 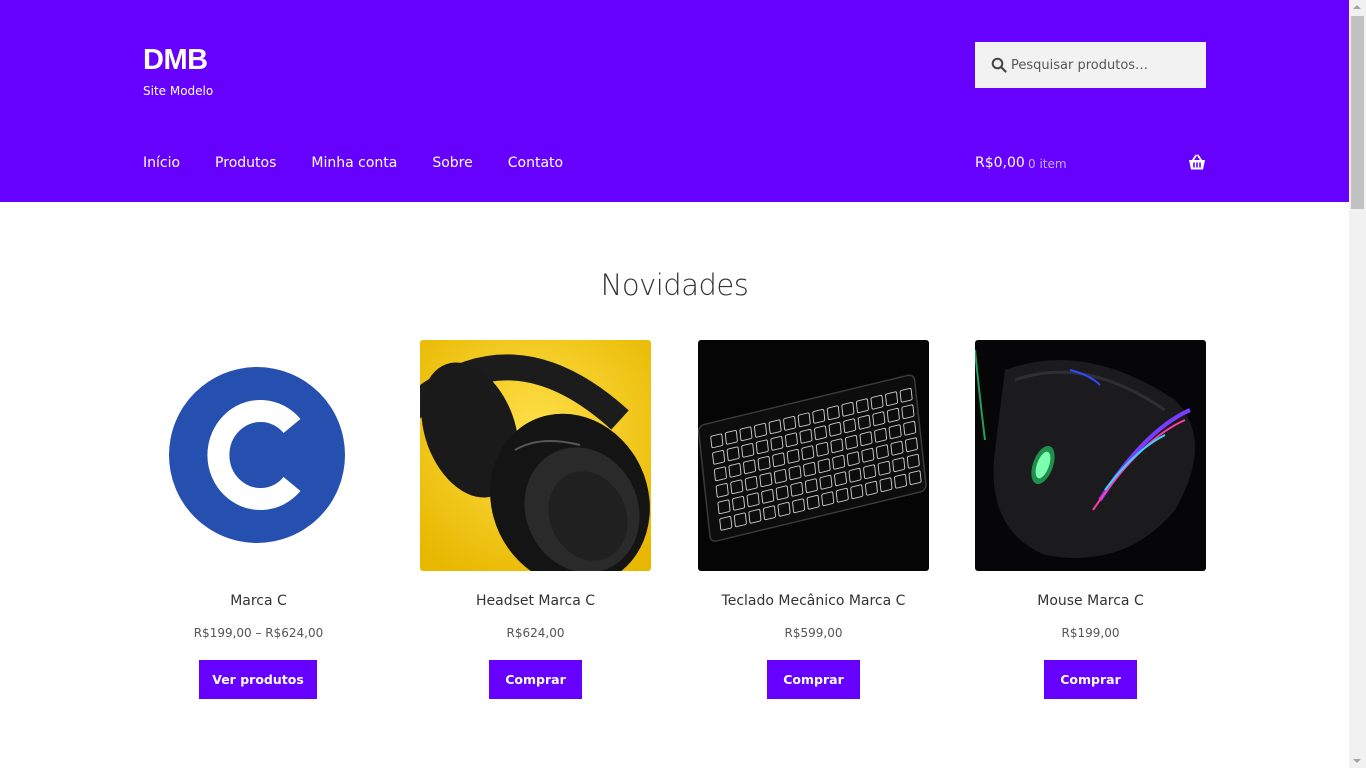 I want to click on product-name: Headset Marca C, so click(x=535, y=601).